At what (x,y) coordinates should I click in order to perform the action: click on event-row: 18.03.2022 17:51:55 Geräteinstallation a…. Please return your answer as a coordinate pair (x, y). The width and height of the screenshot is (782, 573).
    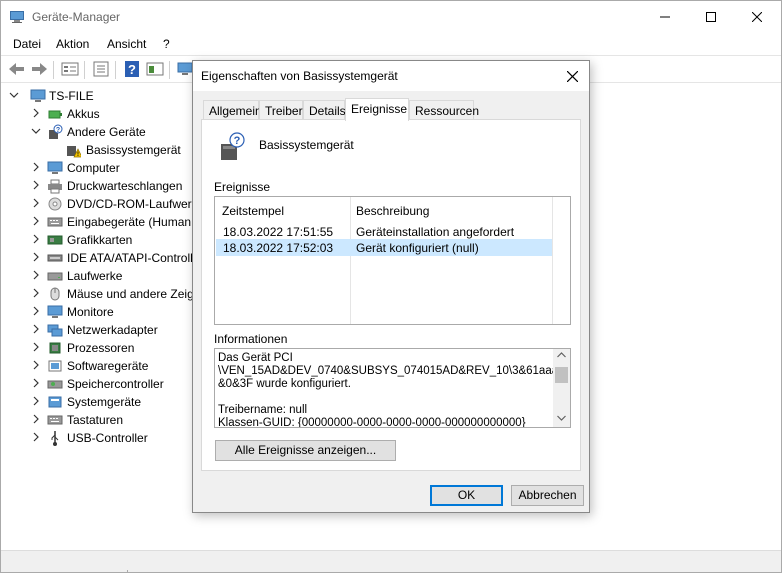
    Looking at the image, I should click on (384, 231).